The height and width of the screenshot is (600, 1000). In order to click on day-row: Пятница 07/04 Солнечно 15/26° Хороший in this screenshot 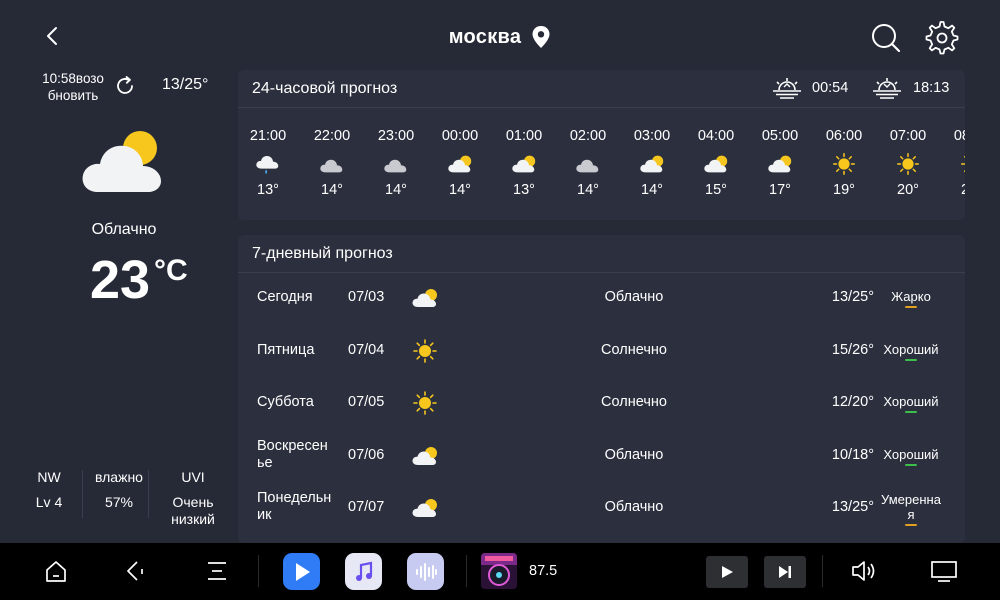, I will do `click(601, 352)`.